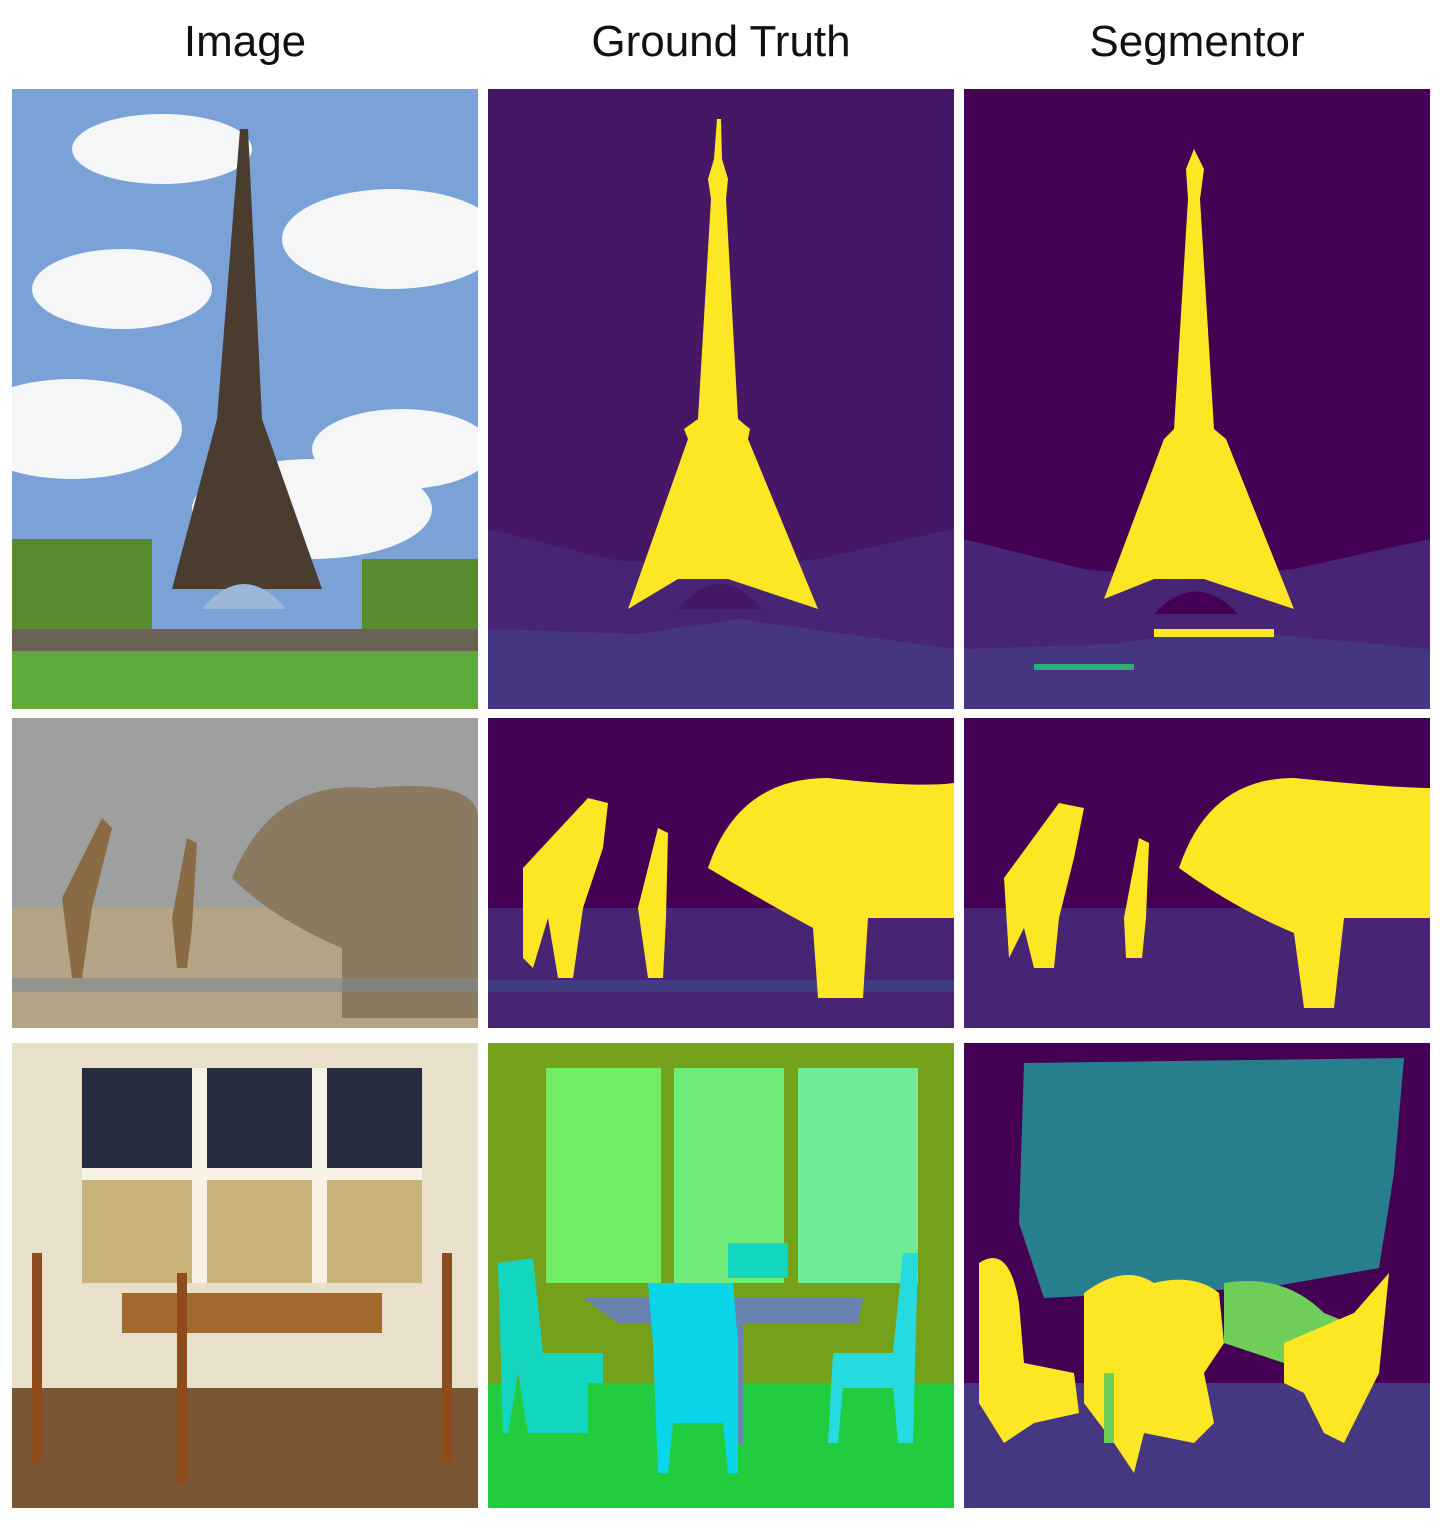  Describe the element at coordinates (1197, 1275) in the screenshot. I see `row3-segmentor` at that location.